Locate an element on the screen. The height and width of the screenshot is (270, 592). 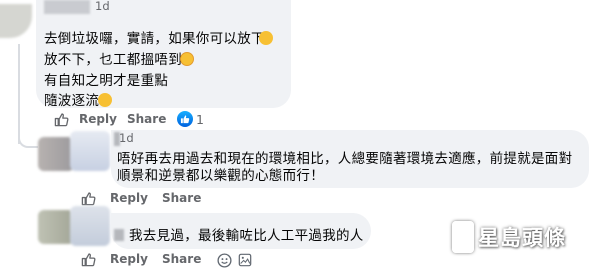
comment-text-line: 我去見過，最後輸咗比人工平過我的人 is located at coordinates (246, 236).